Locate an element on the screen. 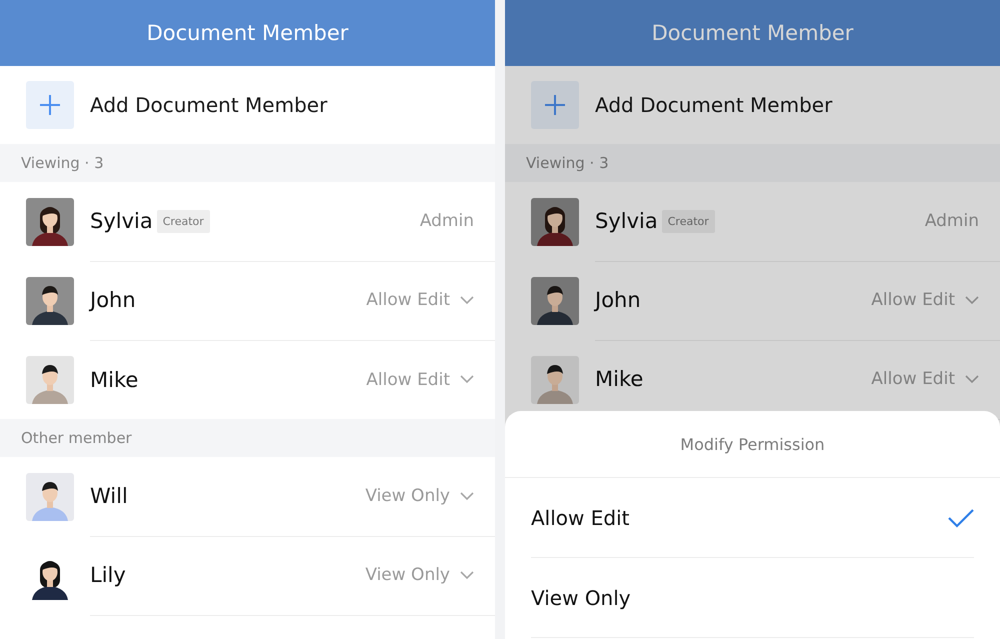 This screenshot has width=1000, height=639. member-name: Will is located at coordinates (109, 496).